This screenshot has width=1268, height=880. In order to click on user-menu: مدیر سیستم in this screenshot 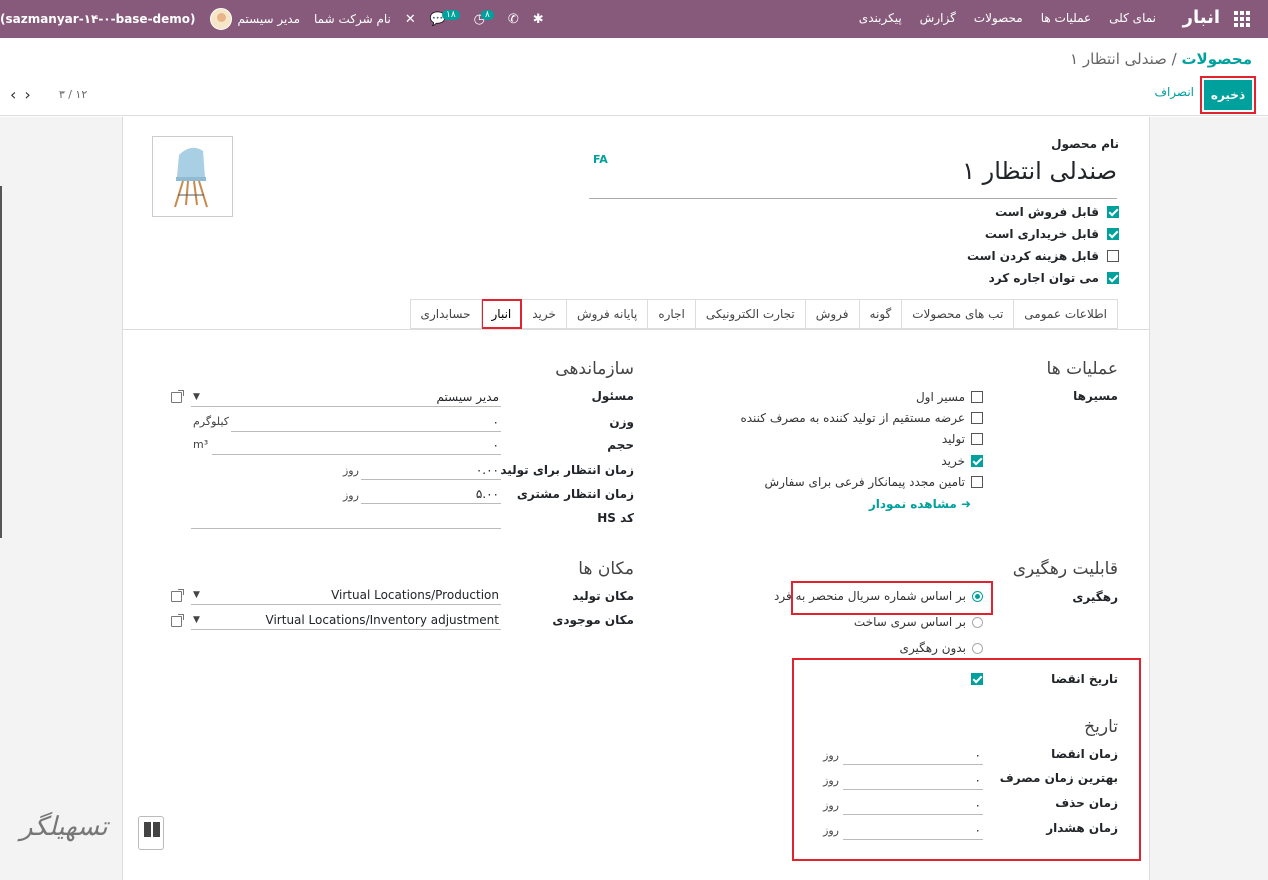, I will do `click(254, 19)`.